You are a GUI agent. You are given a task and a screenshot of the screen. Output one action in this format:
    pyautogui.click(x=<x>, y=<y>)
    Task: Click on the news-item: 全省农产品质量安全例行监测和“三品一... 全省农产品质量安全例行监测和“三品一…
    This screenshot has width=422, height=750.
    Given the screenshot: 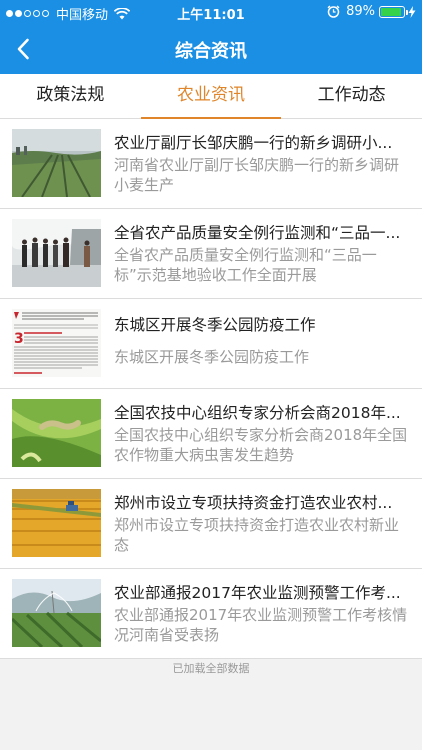 What is the action you would take?
    pyautogui.click(x=211, y=254)
    